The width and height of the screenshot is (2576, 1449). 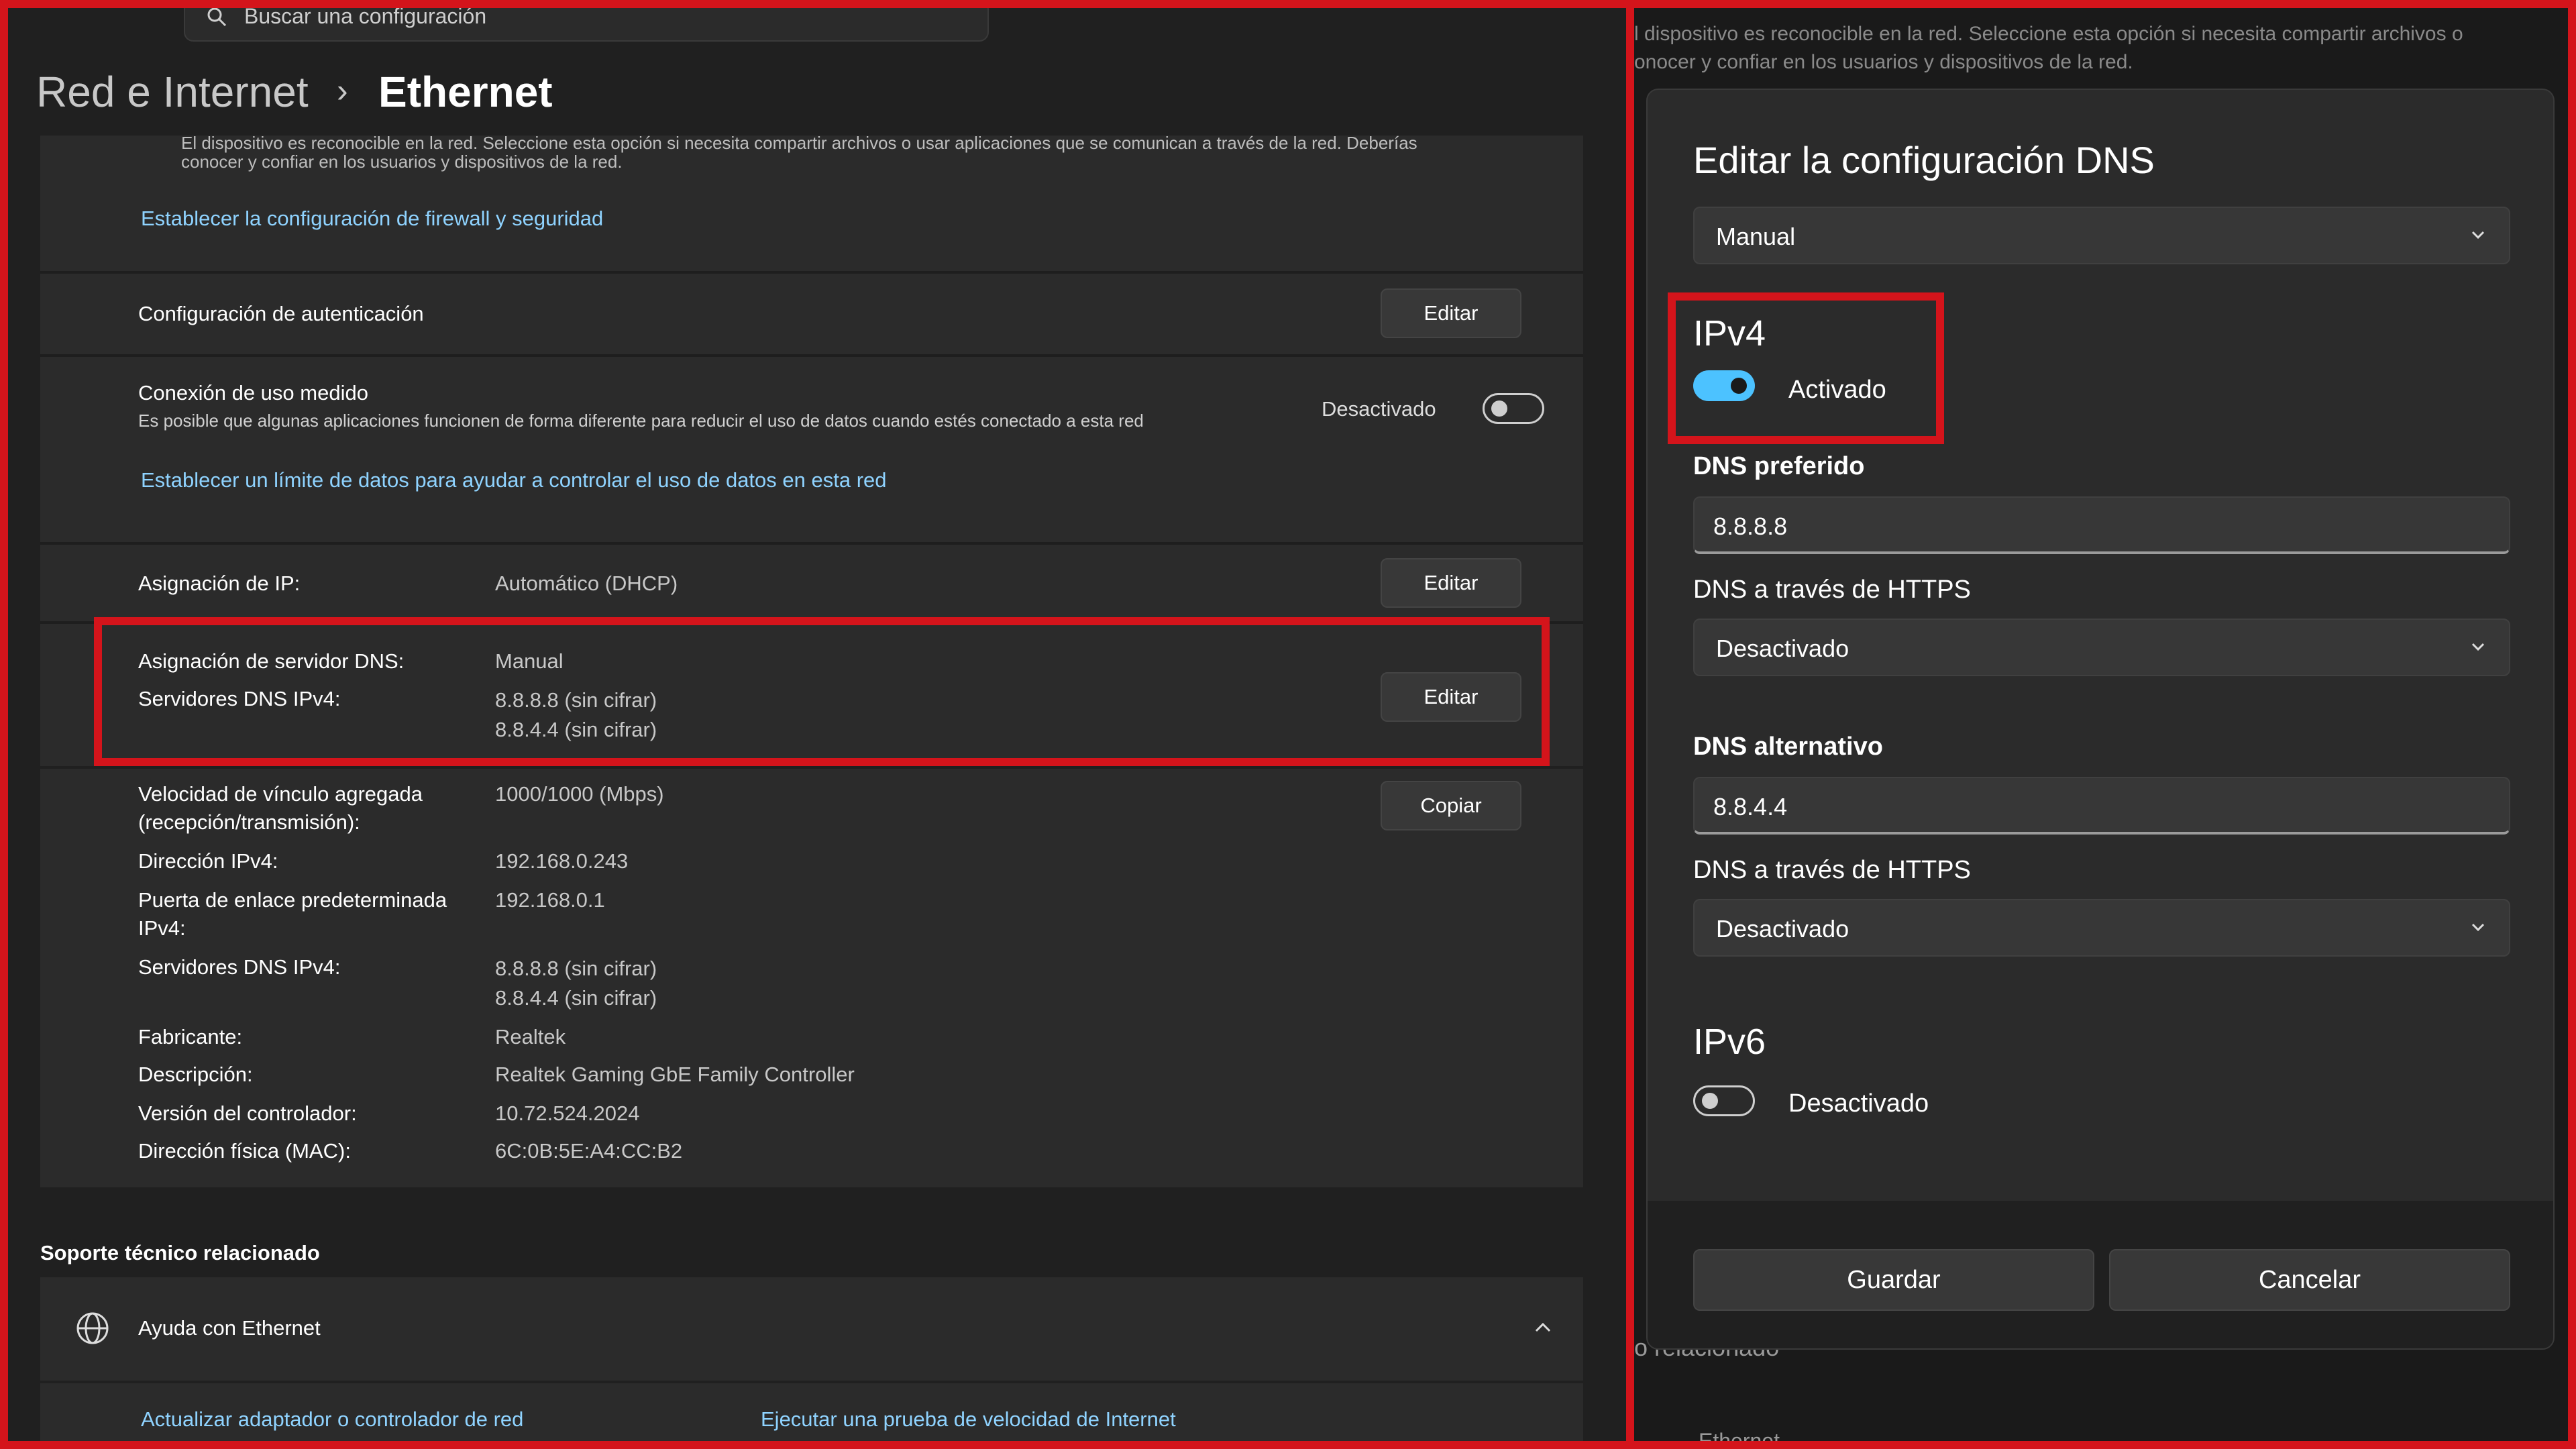 I want to click on ip-assignment-label: Asignación de IP:, so click(x=219, y=583).